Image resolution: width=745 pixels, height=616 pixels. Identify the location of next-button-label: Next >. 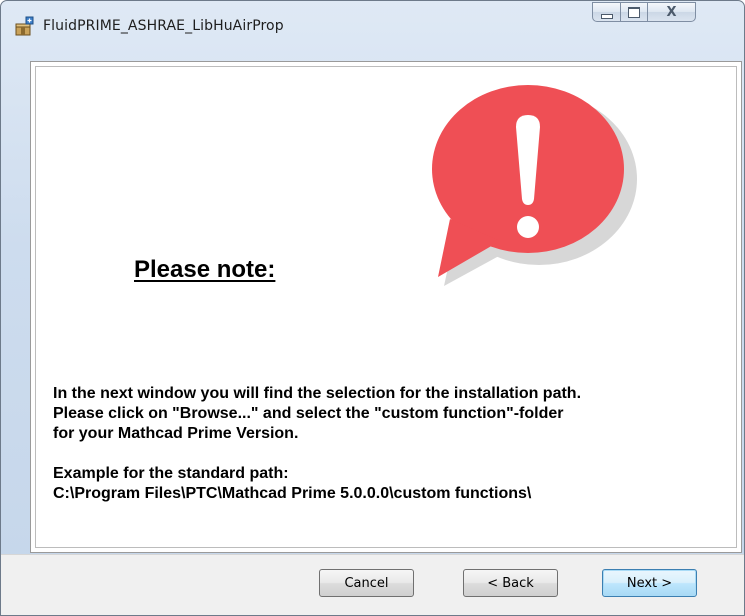
(649, 583).